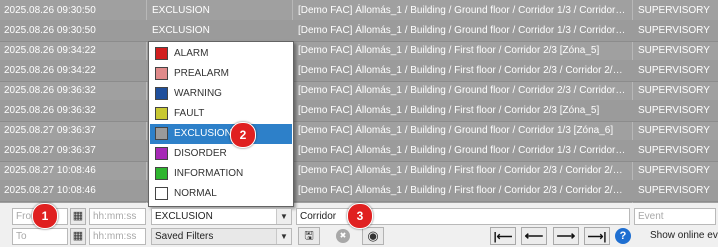  What do you see at coordinates (40, 236) in the screenshot?
I see `to-date-input: To` at bounding box center [40, 236].